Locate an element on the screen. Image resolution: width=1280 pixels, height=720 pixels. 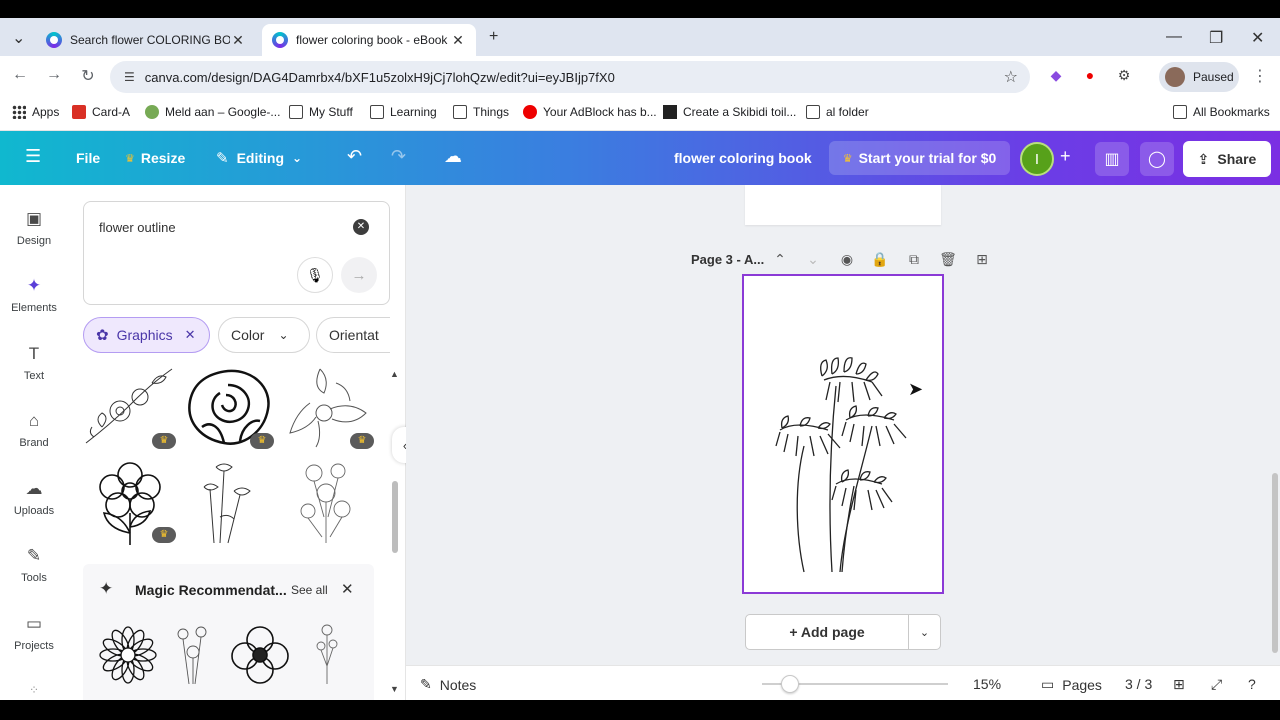
duplicate-page-icon: ⧉ is located at coordinates (914, 259).